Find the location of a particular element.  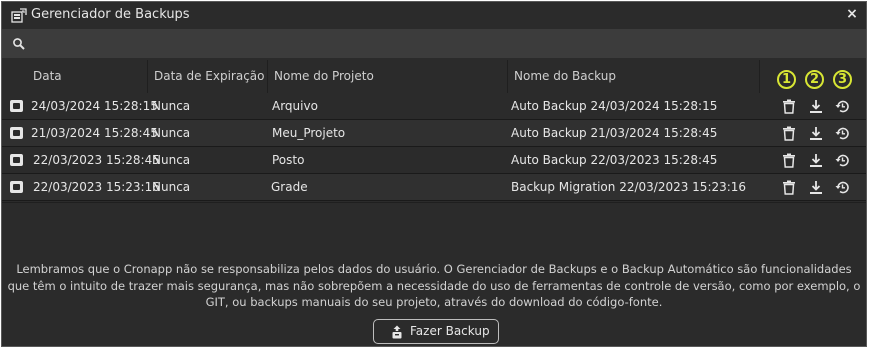

row-project: Meu_Projeto is located at coordinates (309, 133).